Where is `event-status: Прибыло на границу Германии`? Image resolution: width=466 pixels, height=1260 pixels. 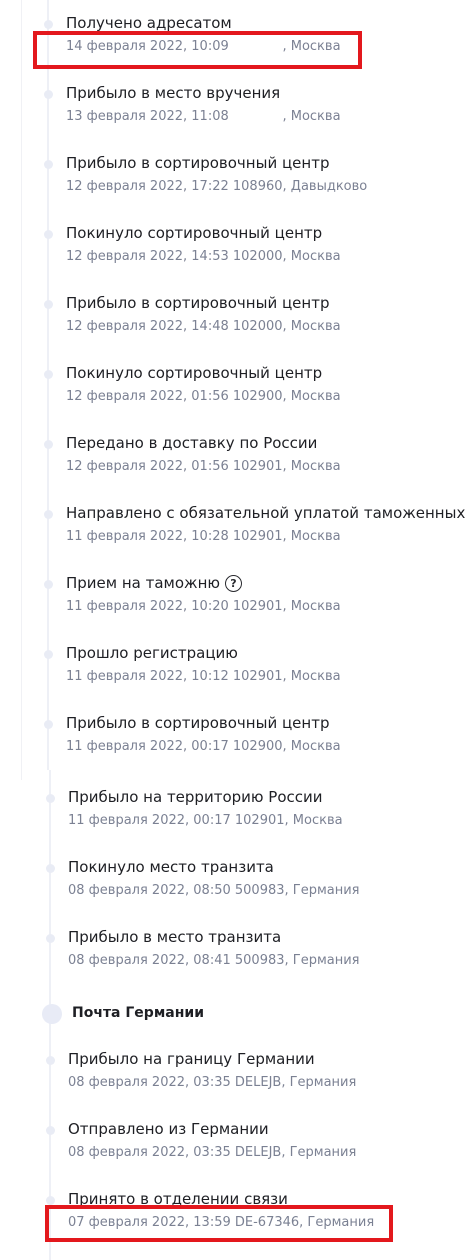
event-status: Прибыло на границу Германии is located at coordinates (191, 1059).